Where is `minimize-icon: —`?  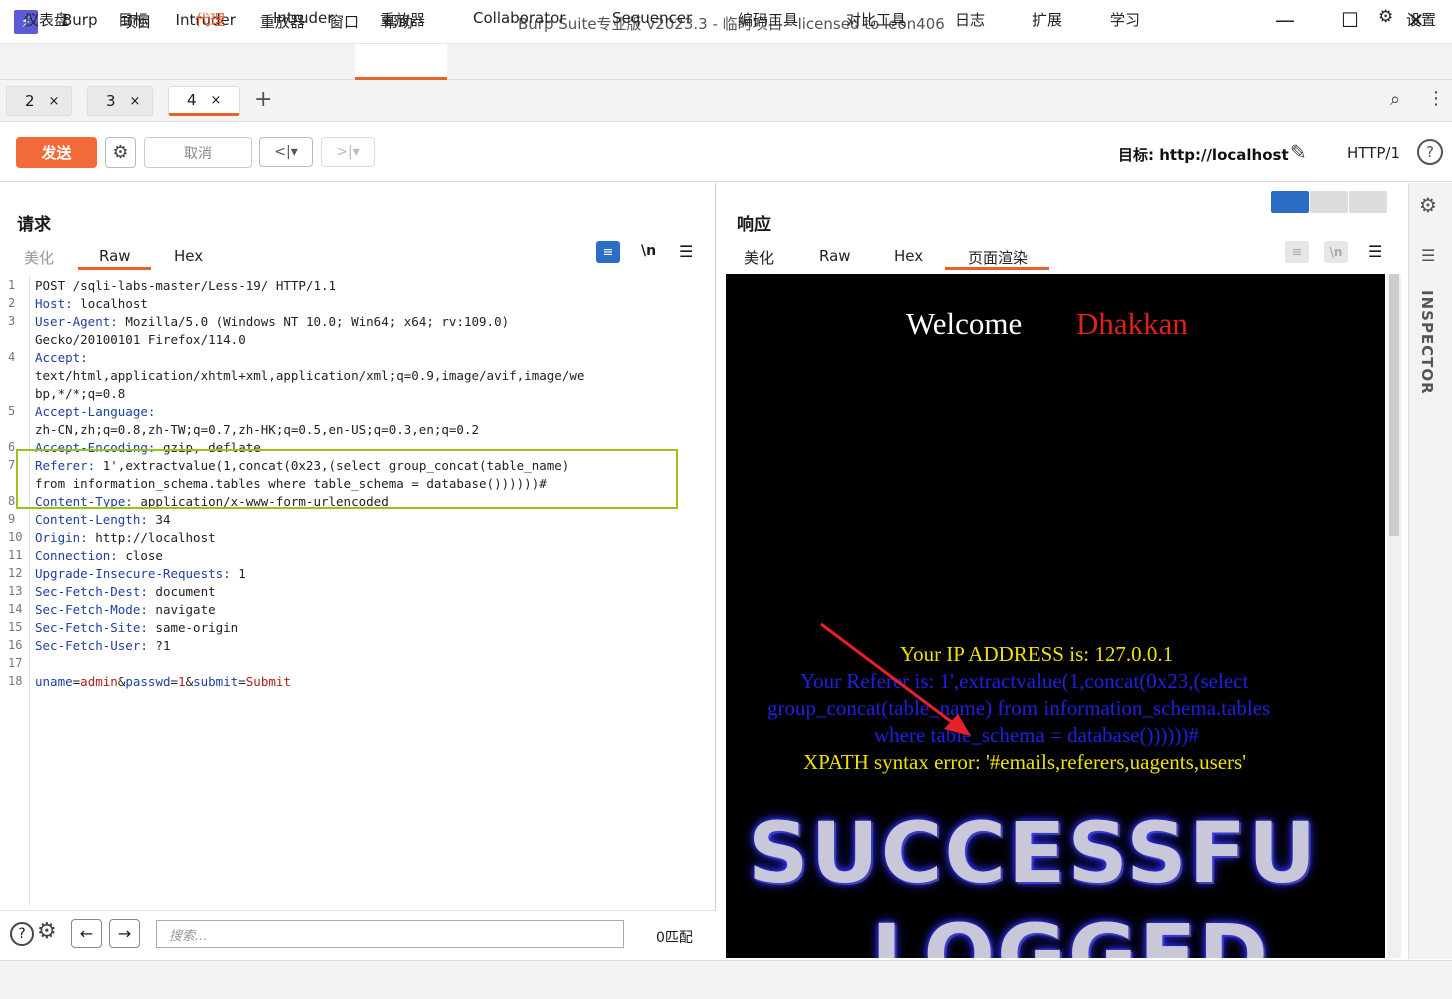
minimize-icon: — is located at coordinates (1285, 20).